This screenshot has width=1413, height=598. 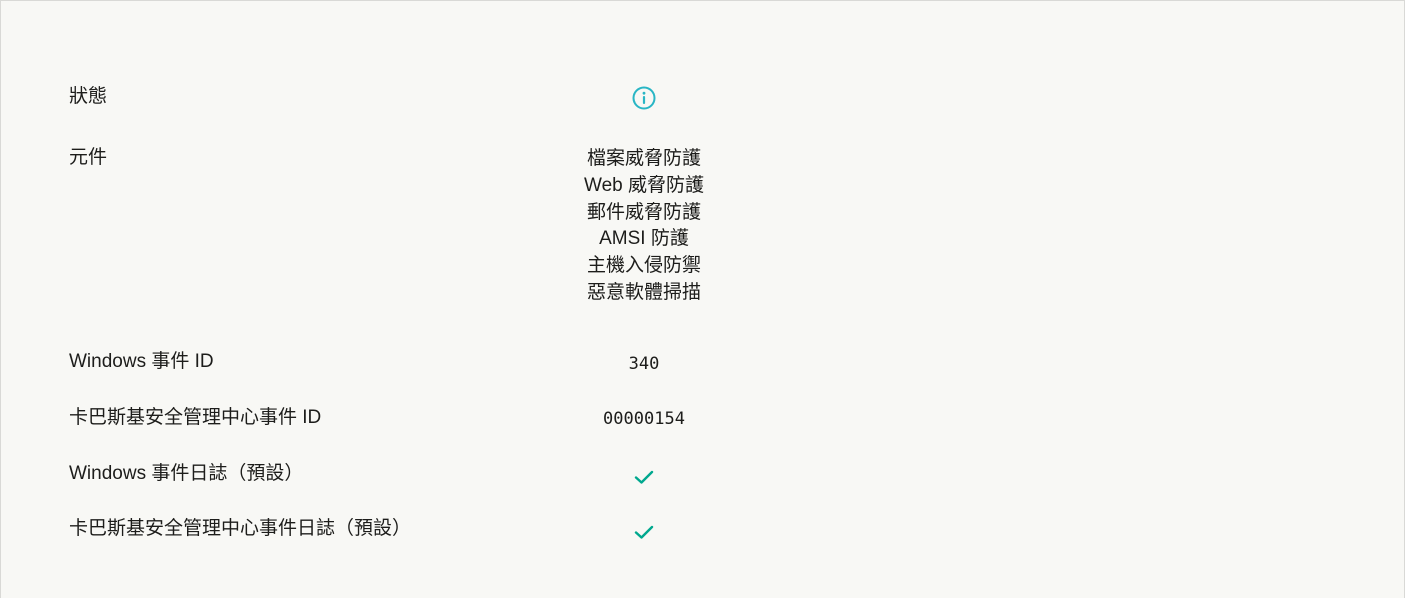 What do you see at coordinates (644, 266) in the screenshot?
I see `component-item: 主機入侵防禦` at bounding box center [644, 266].